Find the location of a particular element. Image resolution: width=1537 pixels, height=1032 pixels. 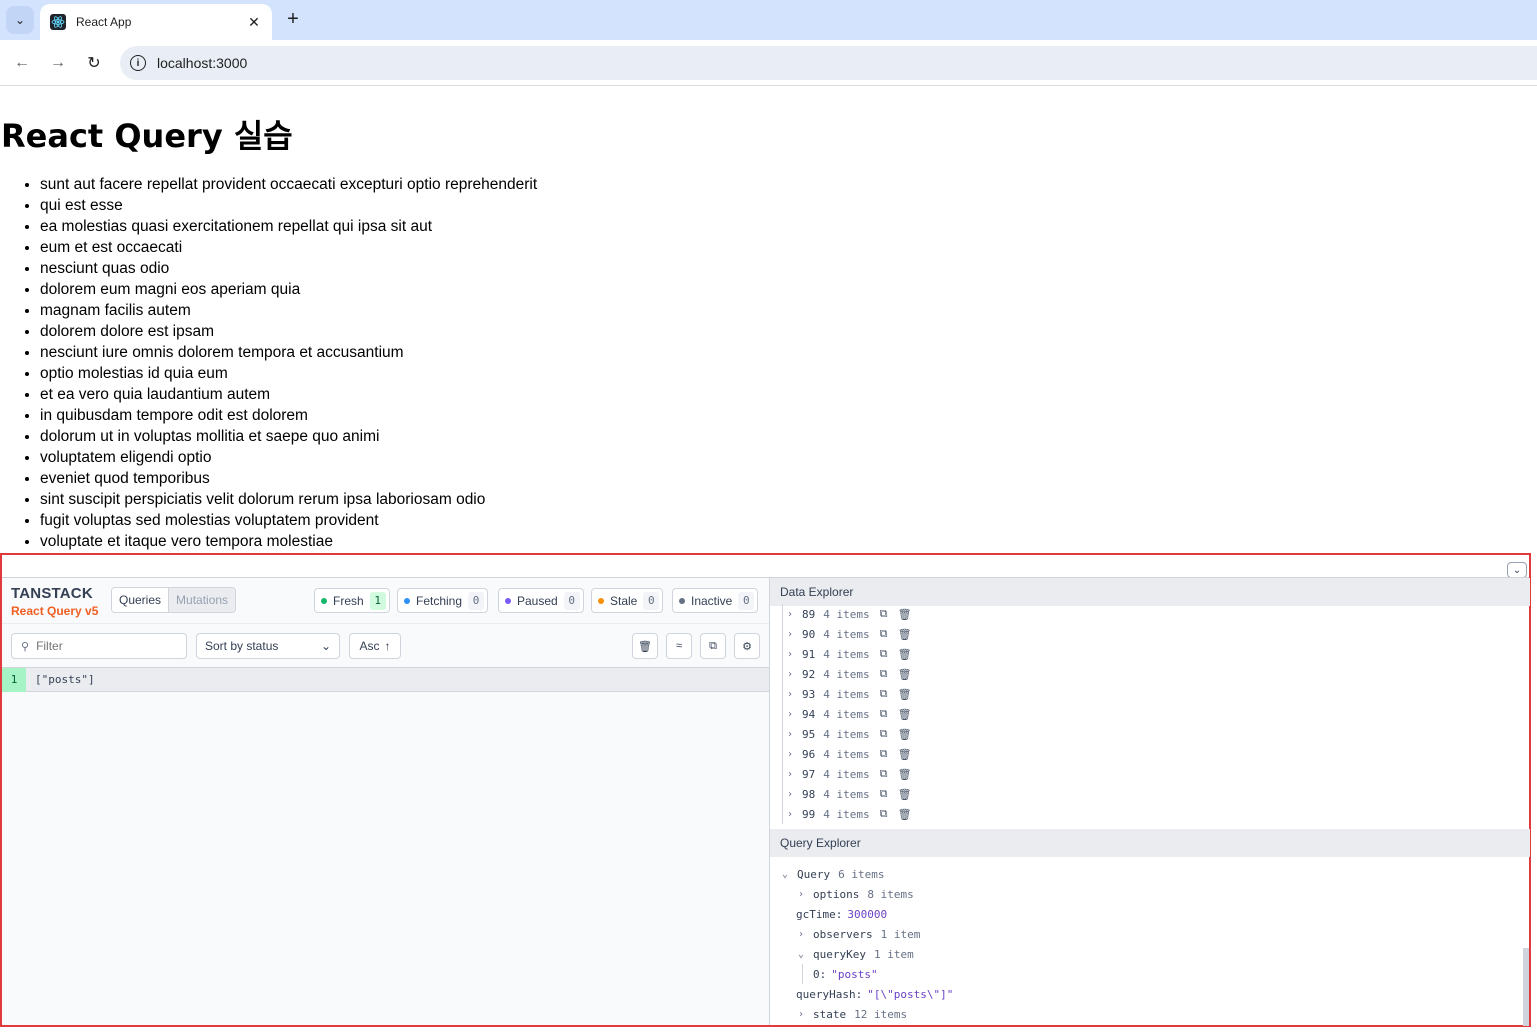

back-arrow-icon: ← is located at coordinates (22, 63).